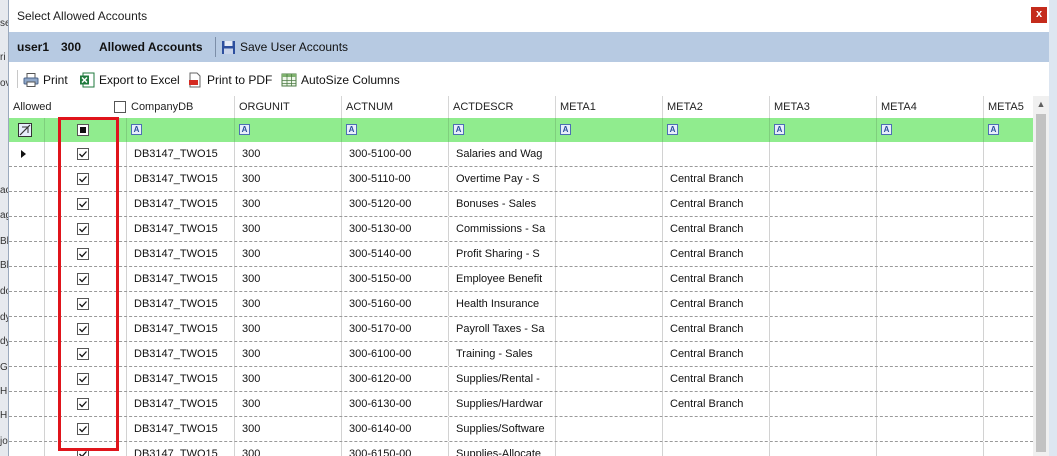  What do you see at coordinates (288, 130) in the screenshot?
I see `filter-orgunit-cell: A` at bounding box center [288, 130].